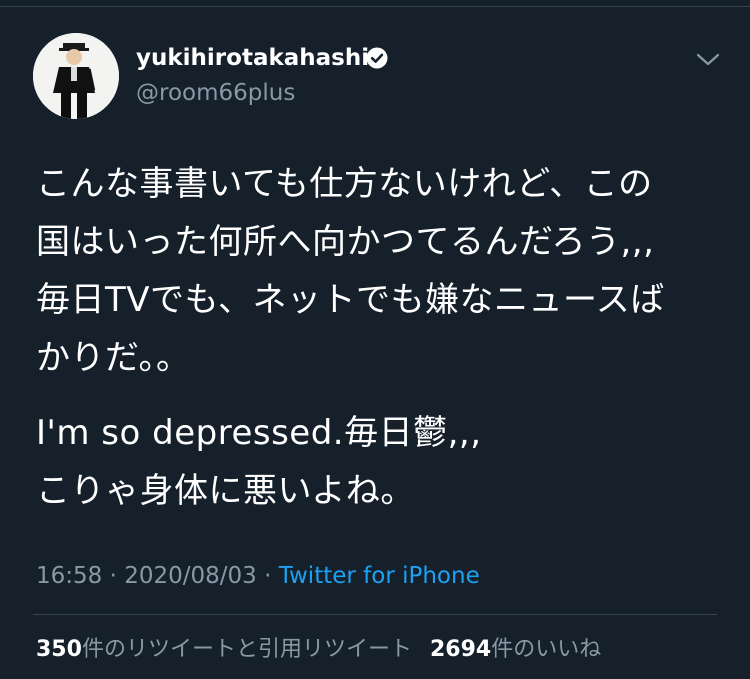  Describe the element at coordinates (113, 358) in the screenshot. I see `tweet-line: かりだ。。` at that location.